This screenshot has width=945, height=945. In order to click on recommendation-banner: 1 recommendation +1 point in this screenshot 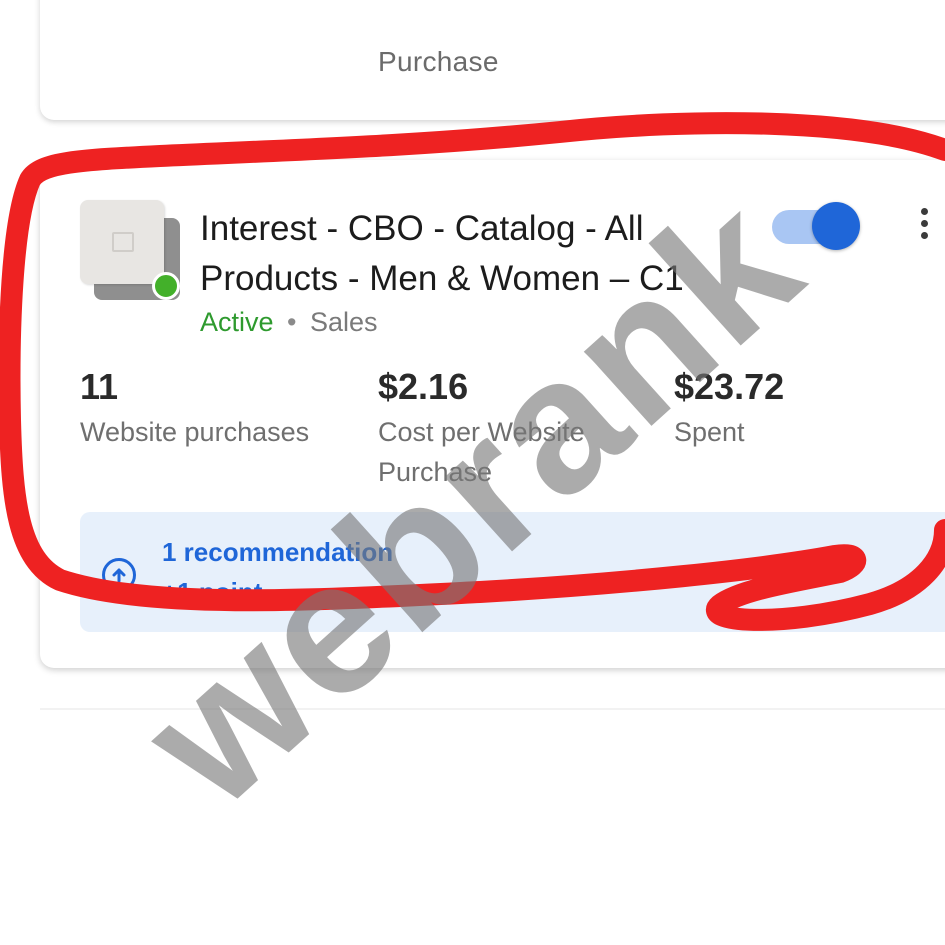, I will do `click(512, 572)`.